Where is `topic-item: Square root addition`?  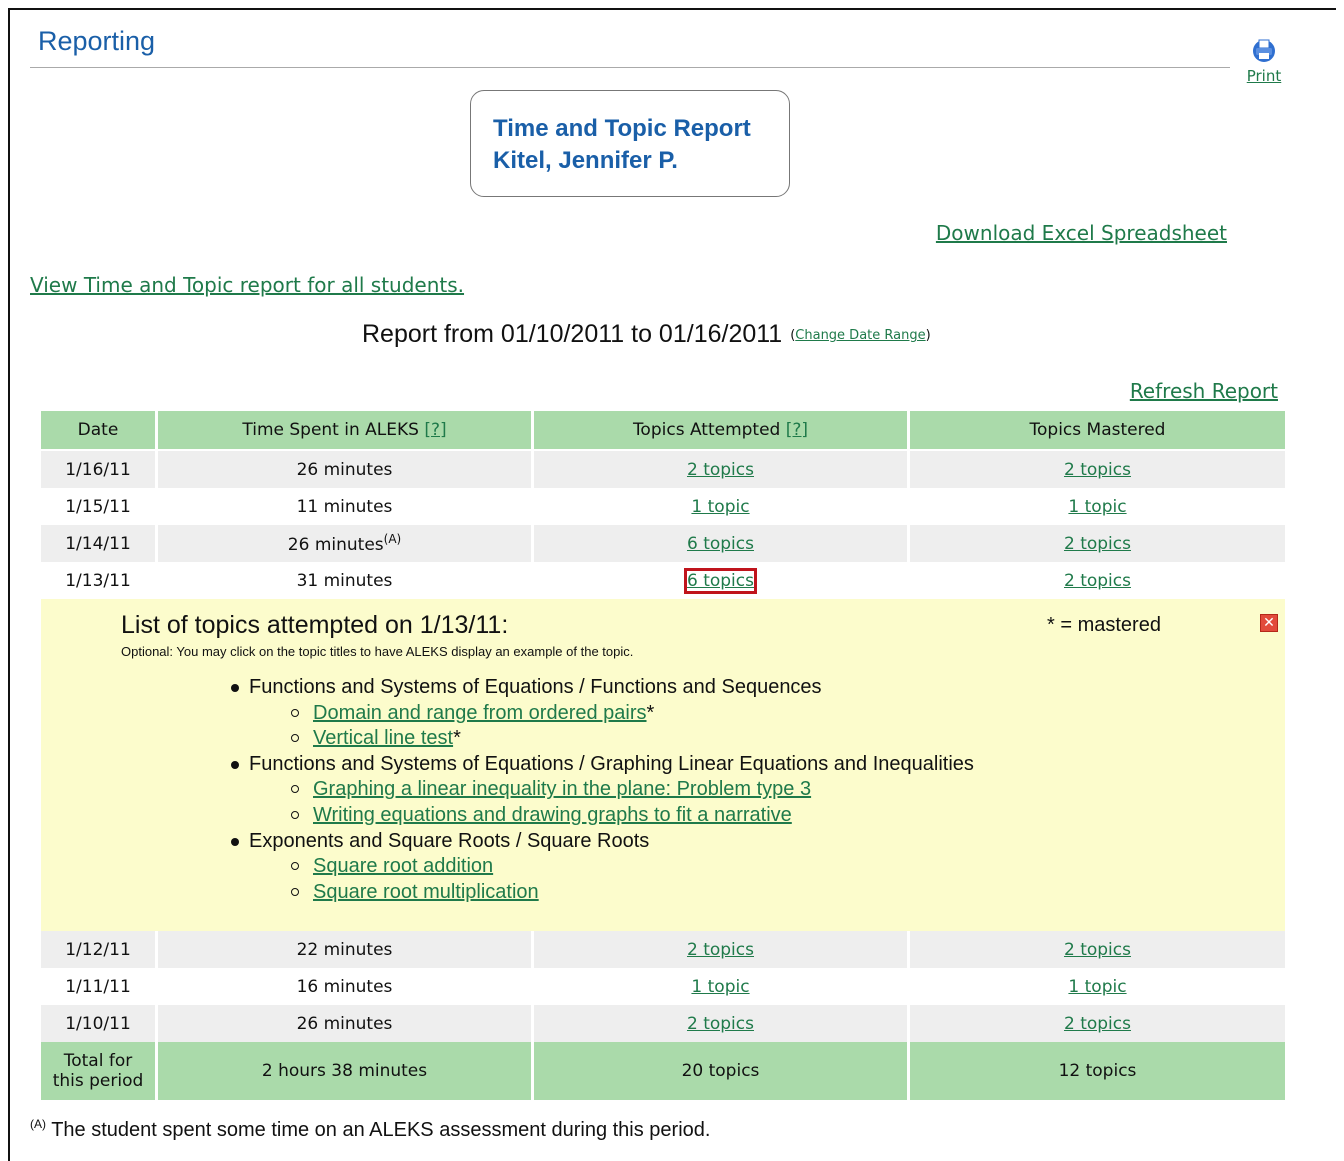 topic-item: Square root addition is located at coordinates (602, 867).